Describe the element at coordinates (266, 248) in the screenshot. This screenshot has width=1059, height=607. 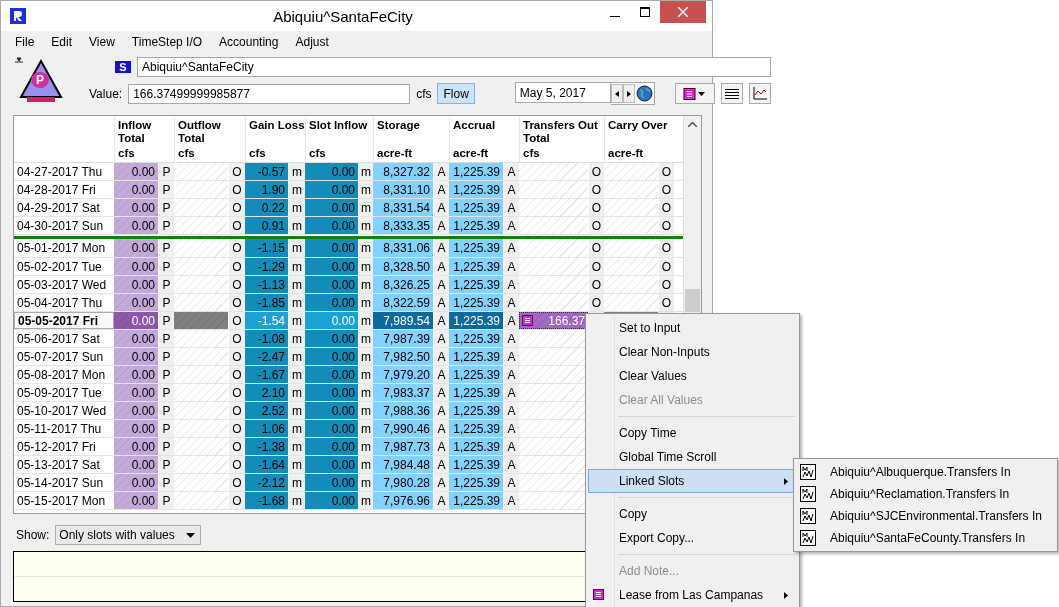
I see `value-cell: -1.15` at that location.